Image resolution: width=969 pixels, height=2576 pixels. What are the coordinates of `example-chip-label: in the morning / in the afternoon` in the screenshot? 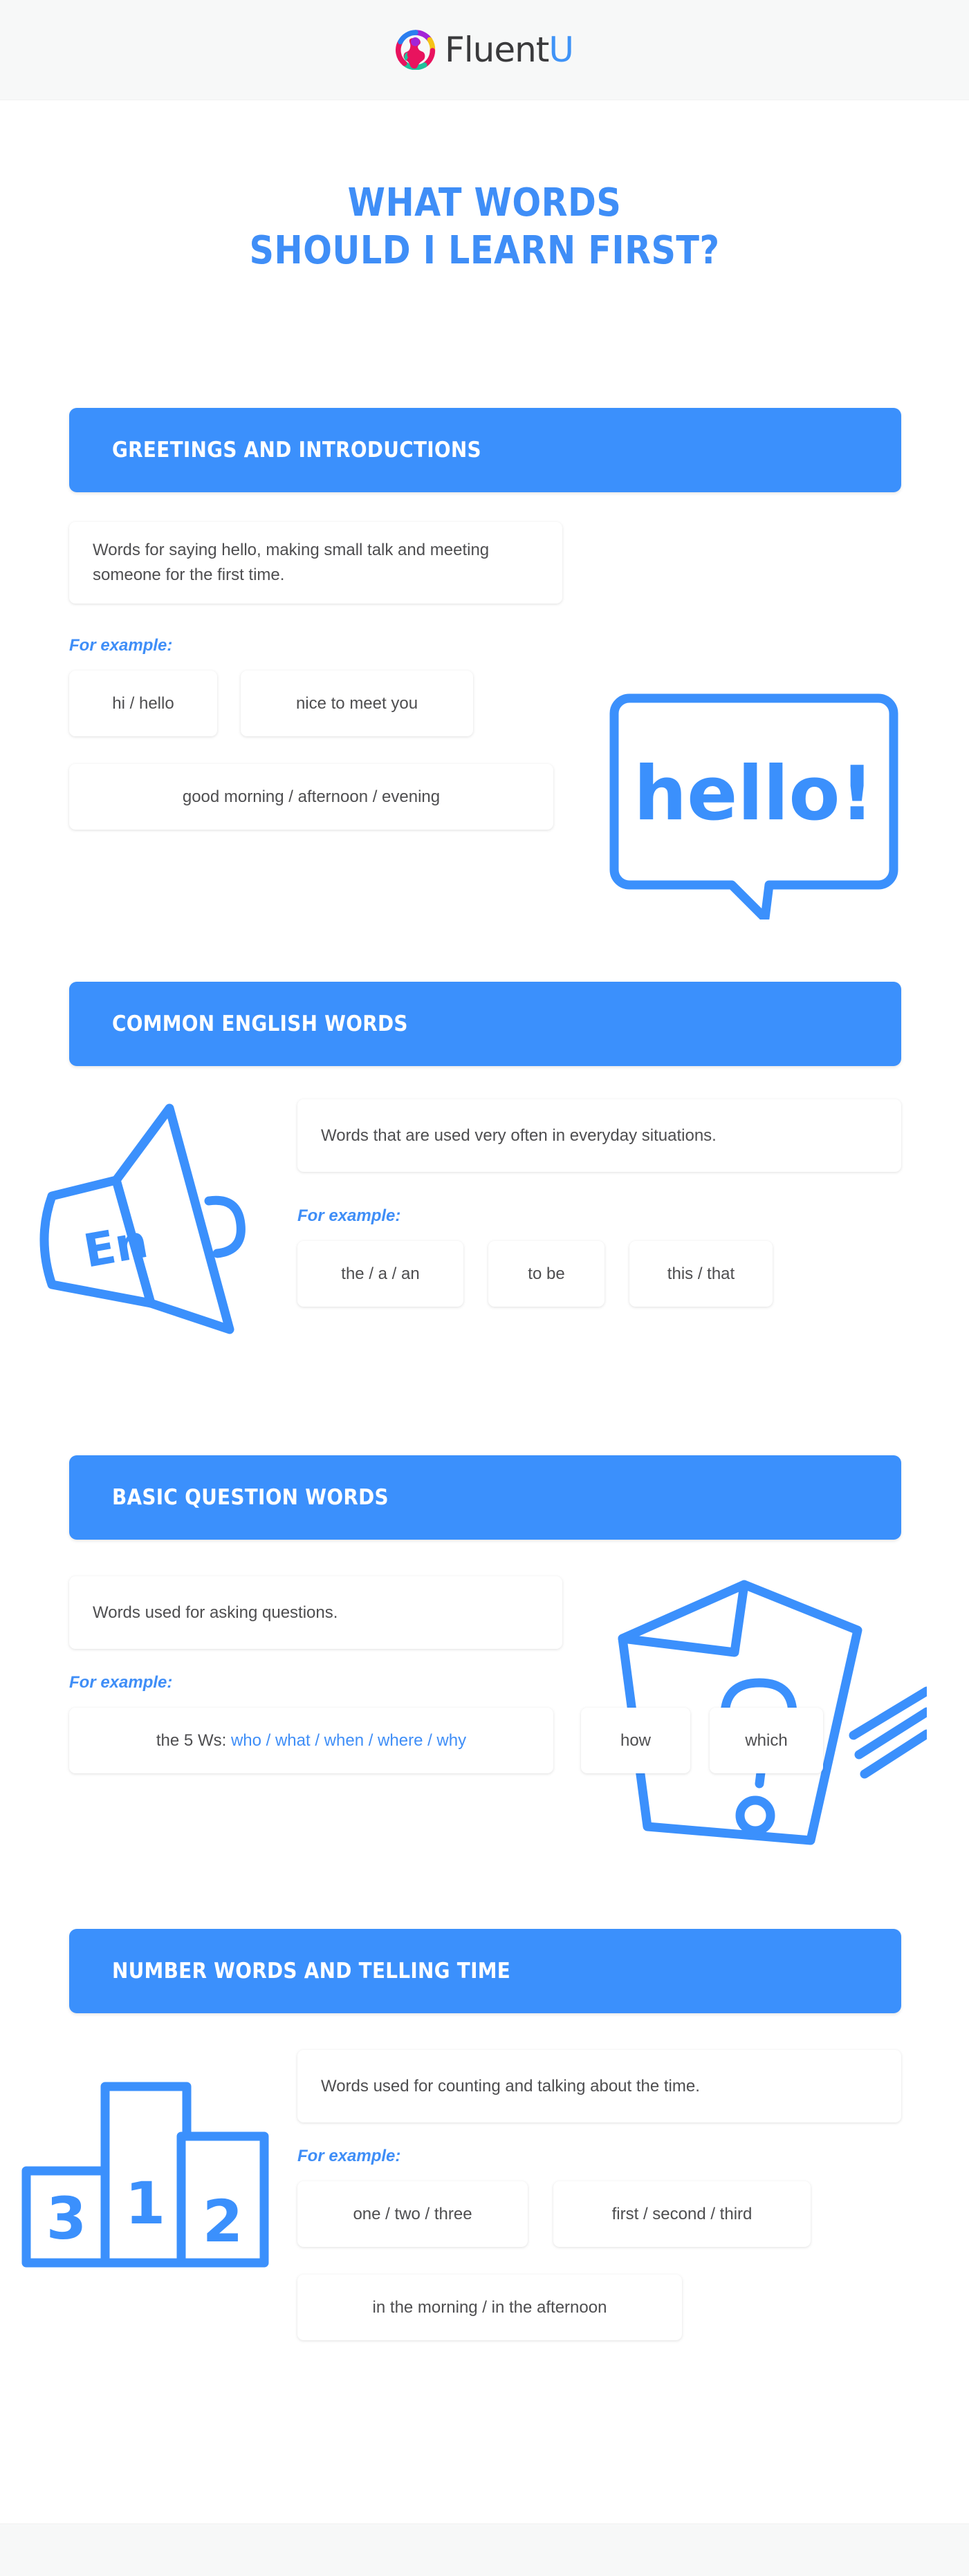 It's located at (489, 2307).